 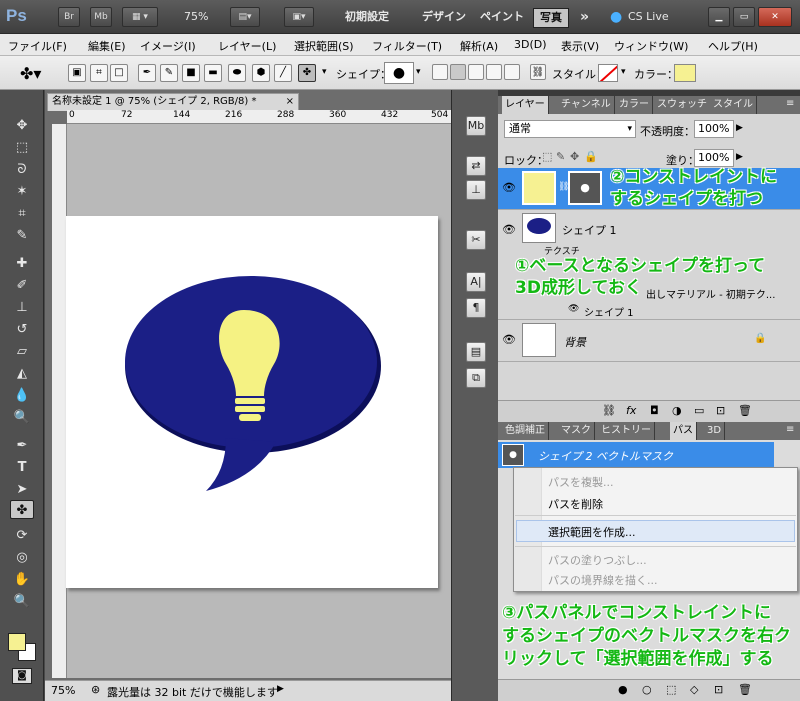 What do you see at coordinates (580, 46) in the screenshot?
I see `menu-view: 表示(V)` at bounding box center [580, 46].